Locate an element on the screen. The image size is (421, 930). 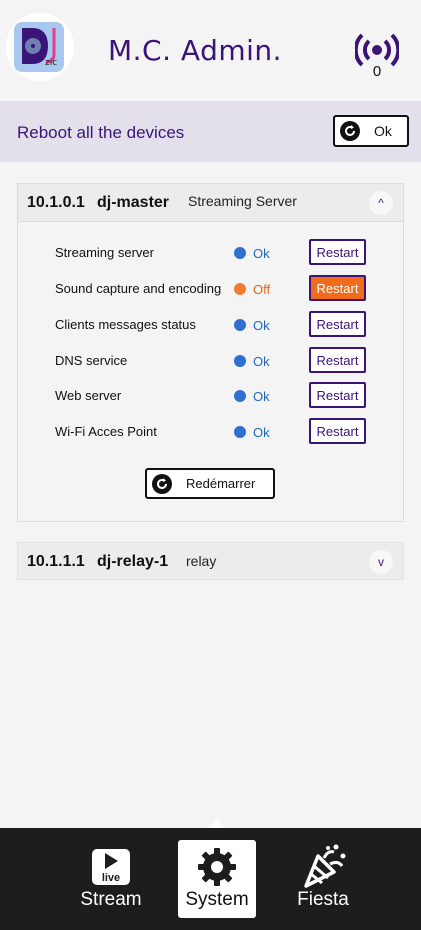
expand-chevron-icon: v is located at coordinates (381, 562).